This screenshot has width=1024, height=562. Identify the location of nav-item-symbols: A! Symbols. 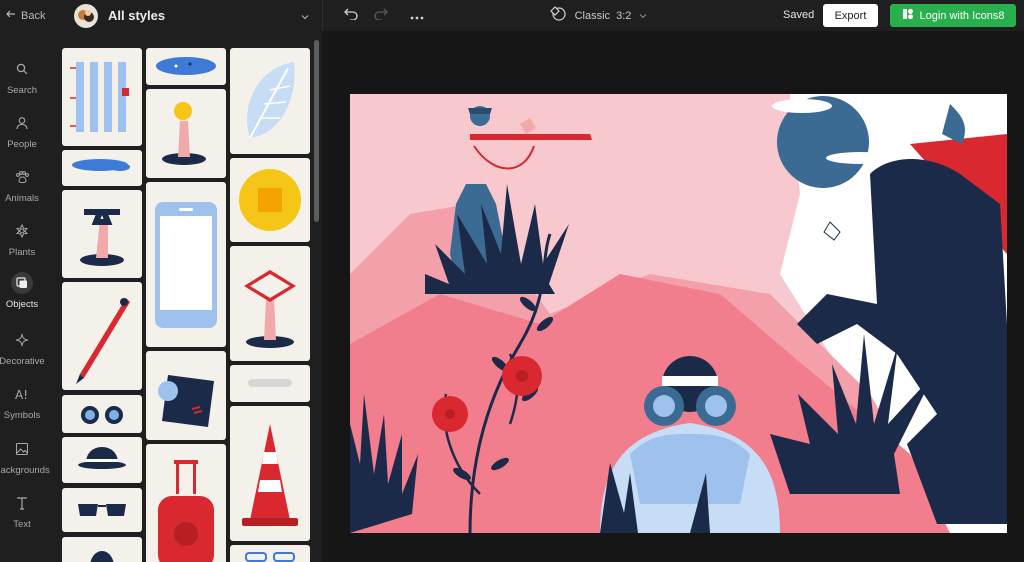
(22, 402).